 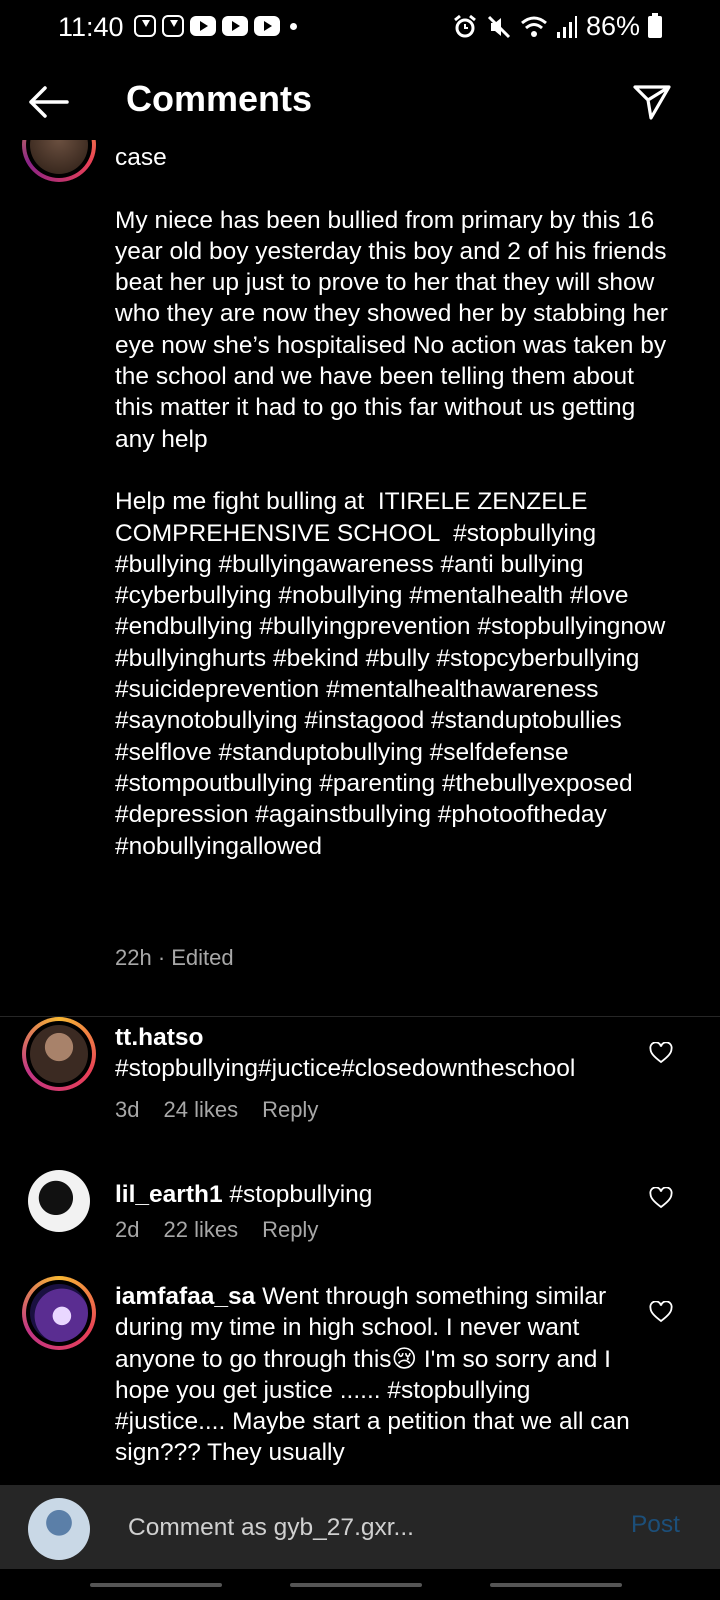 What do you see at coordinates (219, 98) in the screenshot?
I see `page-title: Comments` at bounding box center [219, 98].